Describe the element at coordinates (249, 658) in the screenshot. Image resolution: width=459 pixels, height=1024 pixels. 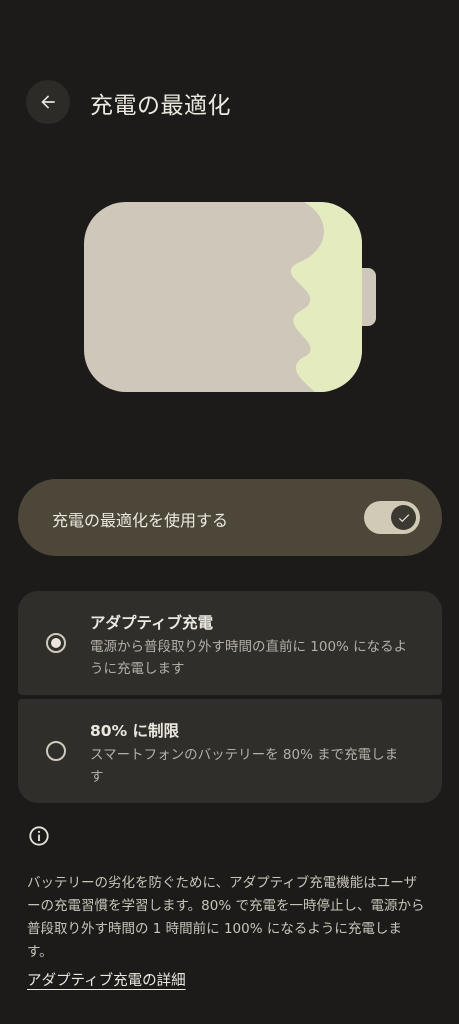
I see `option-description: 電源から普段取り外す時間の直前に 100% になるように充電します` at that location.